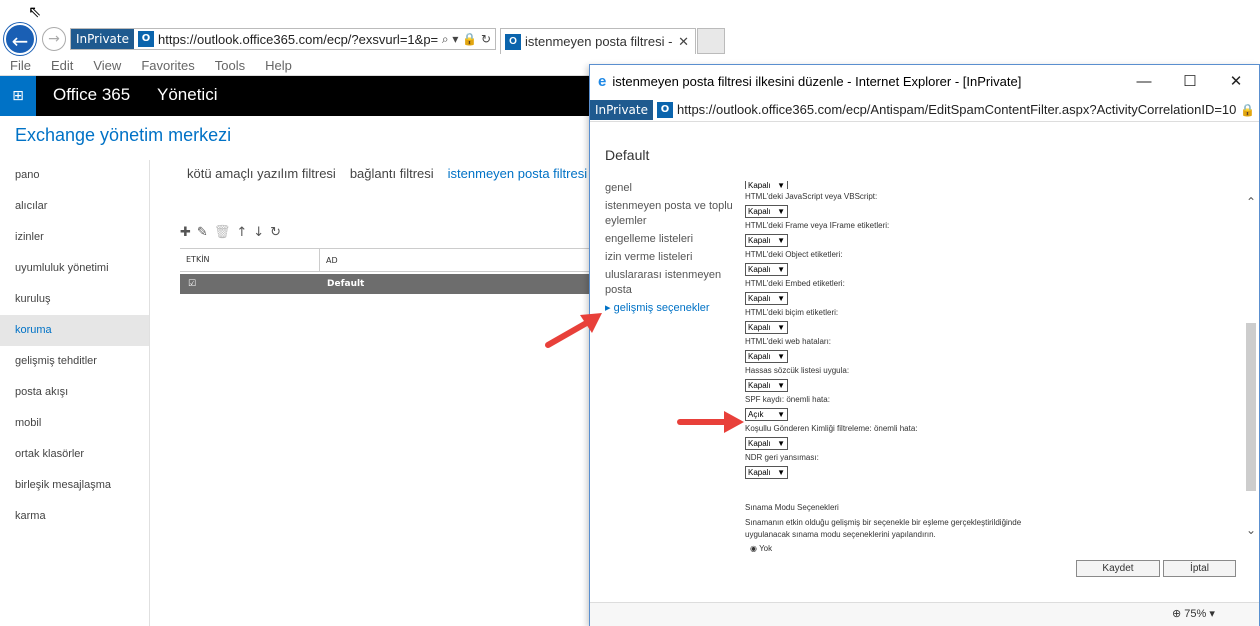 Image resolution: width=1260 pixels, height=626 pixels. I want to click on popup-nav-advanced: ▸ gelişmiş seçenekler, so click(670, 308).